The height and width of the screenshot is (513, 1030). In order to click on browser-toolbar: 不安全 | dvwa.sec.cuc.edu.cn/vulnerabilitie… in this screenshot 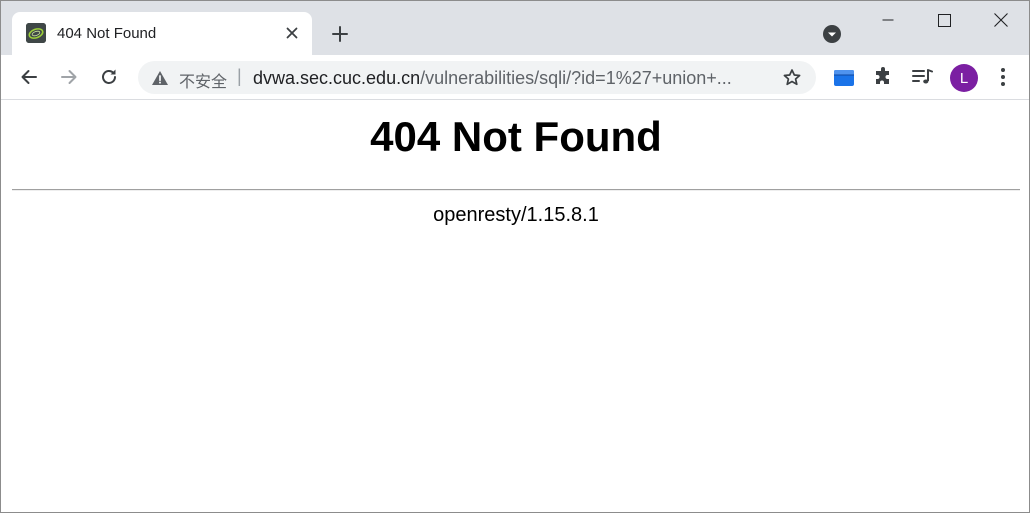, I will do `click(515, 77)`.